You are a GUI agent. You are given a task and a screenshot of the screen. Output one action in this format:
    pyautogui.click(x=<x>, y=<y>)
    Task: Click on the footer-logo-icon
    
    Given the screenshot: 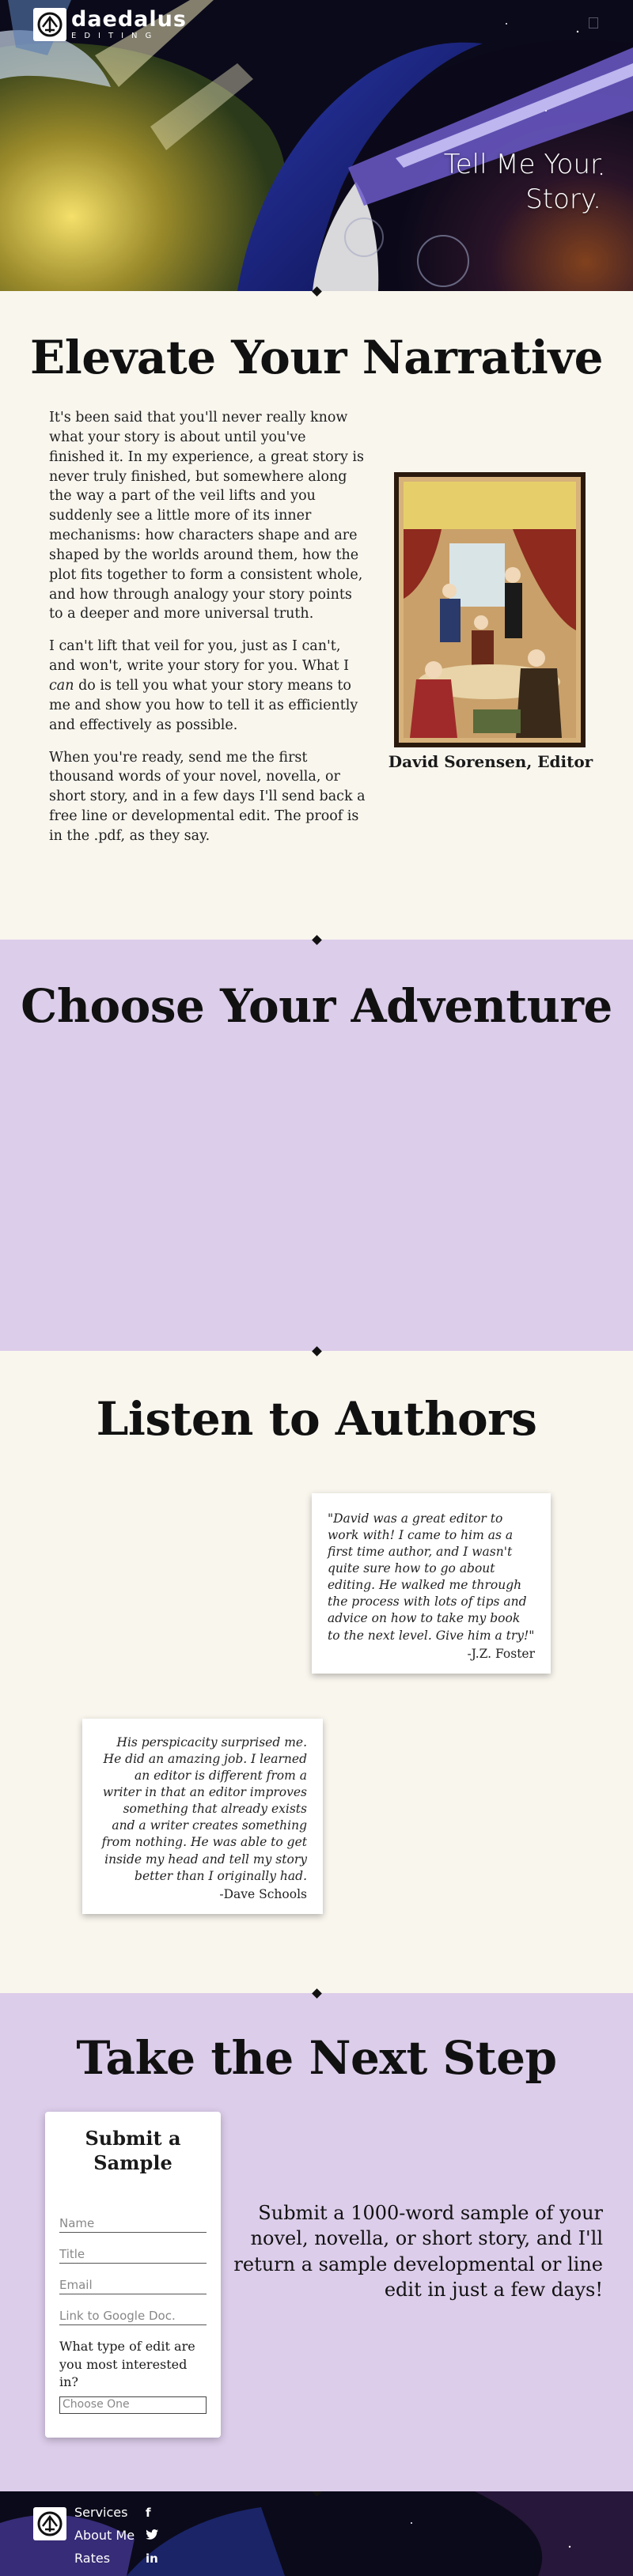 What is the action you would take?
    pyautogui.click(x=49, y=2524)
    